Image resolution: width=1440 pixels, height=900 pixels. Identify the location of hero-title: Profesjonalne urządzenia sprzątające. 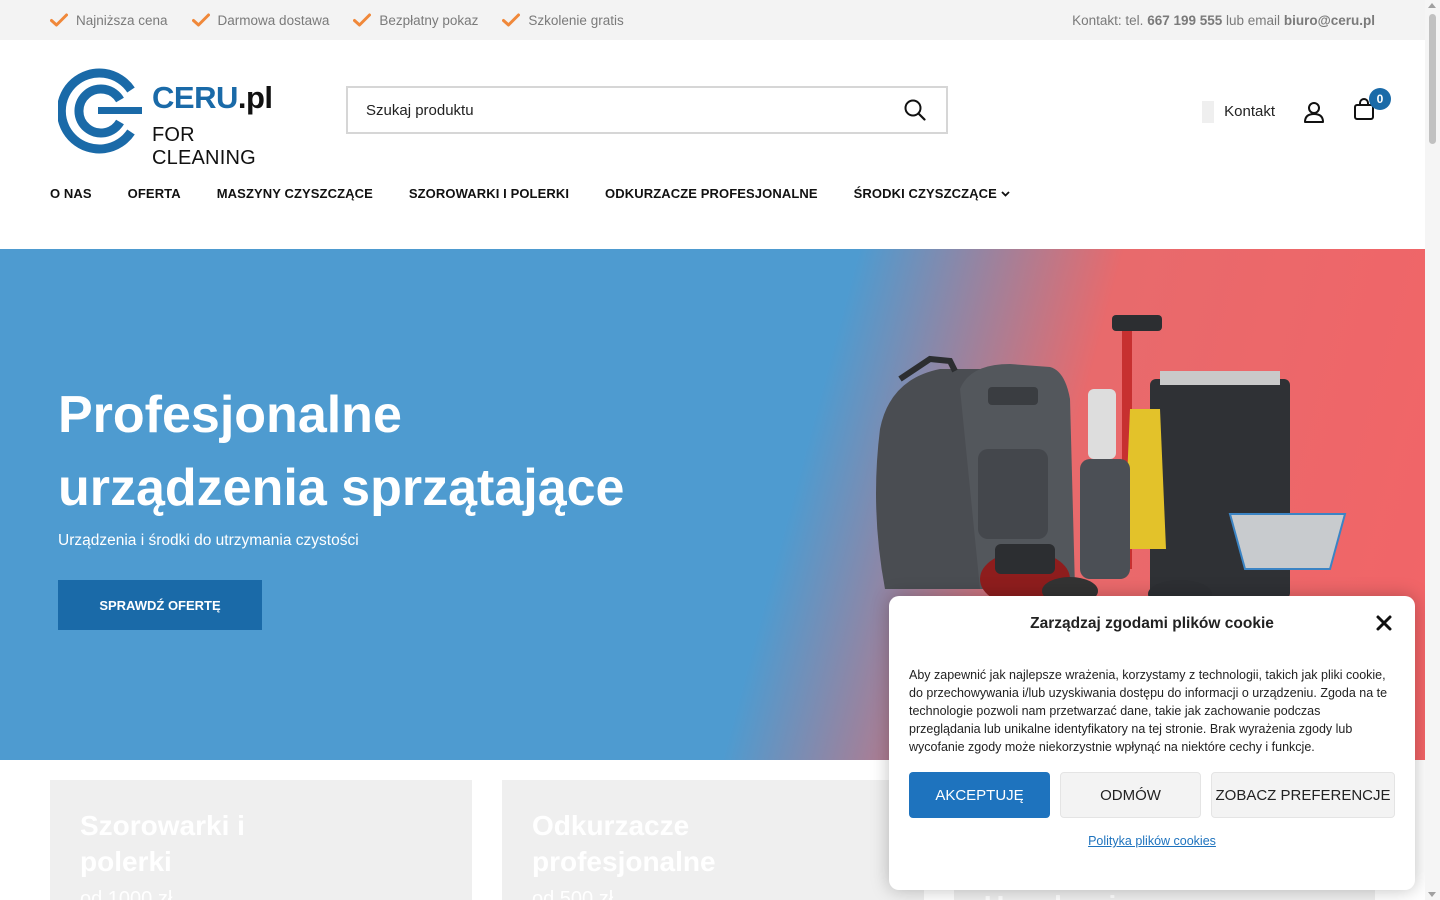
(341, 452).